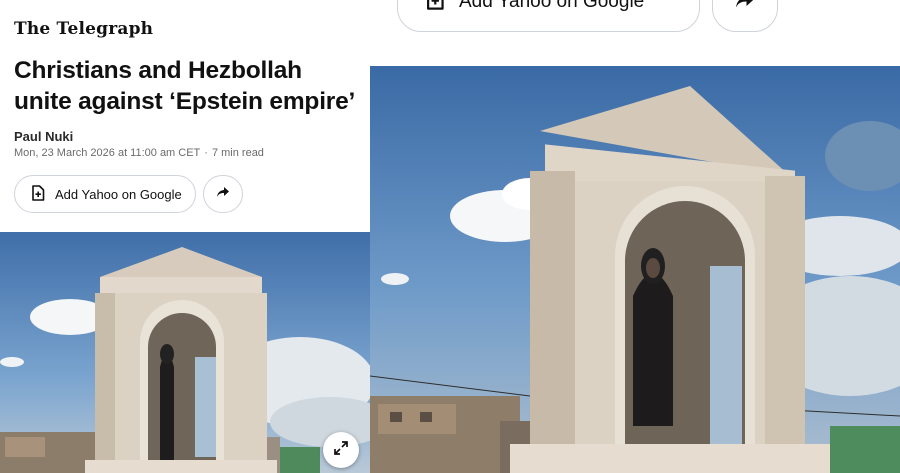 This screenshot has height=473, width=900. I want to click on add-yahoo-on-google-button-large: Add Yahoo on Google, so click(548, 16).